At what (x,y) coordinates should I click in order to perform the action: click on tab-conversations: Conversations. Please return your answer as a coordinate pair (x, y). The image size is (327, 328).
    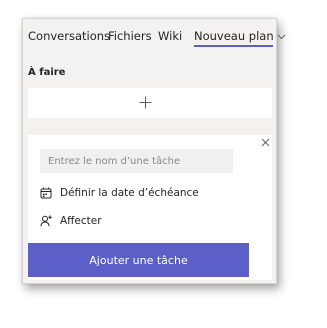
    Looking at the image, I should click on (69, 36).